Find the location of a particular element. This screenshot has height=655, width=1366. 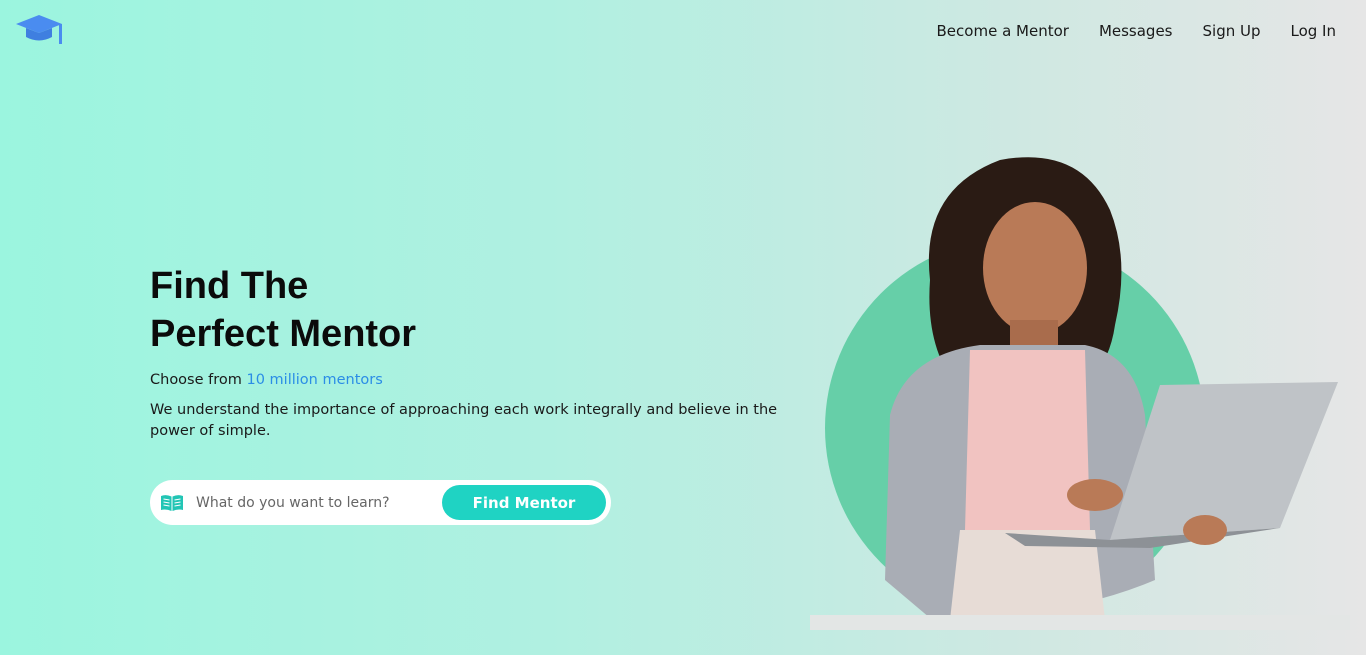

logo is located at coordinates (40, 29).